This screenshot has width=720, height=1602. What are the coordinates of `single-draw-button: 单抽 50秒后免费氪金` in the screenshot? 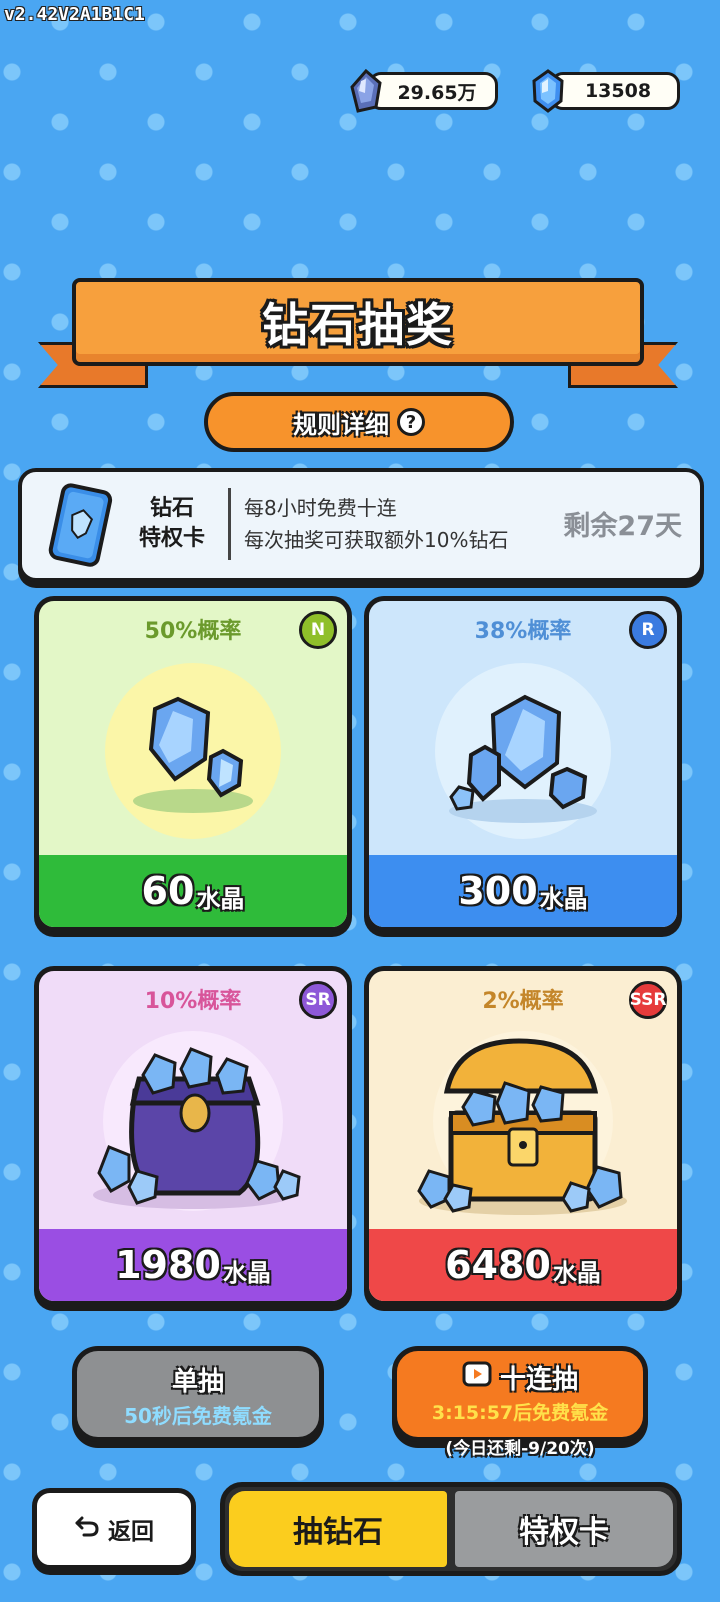 It's located at (198, 1394).